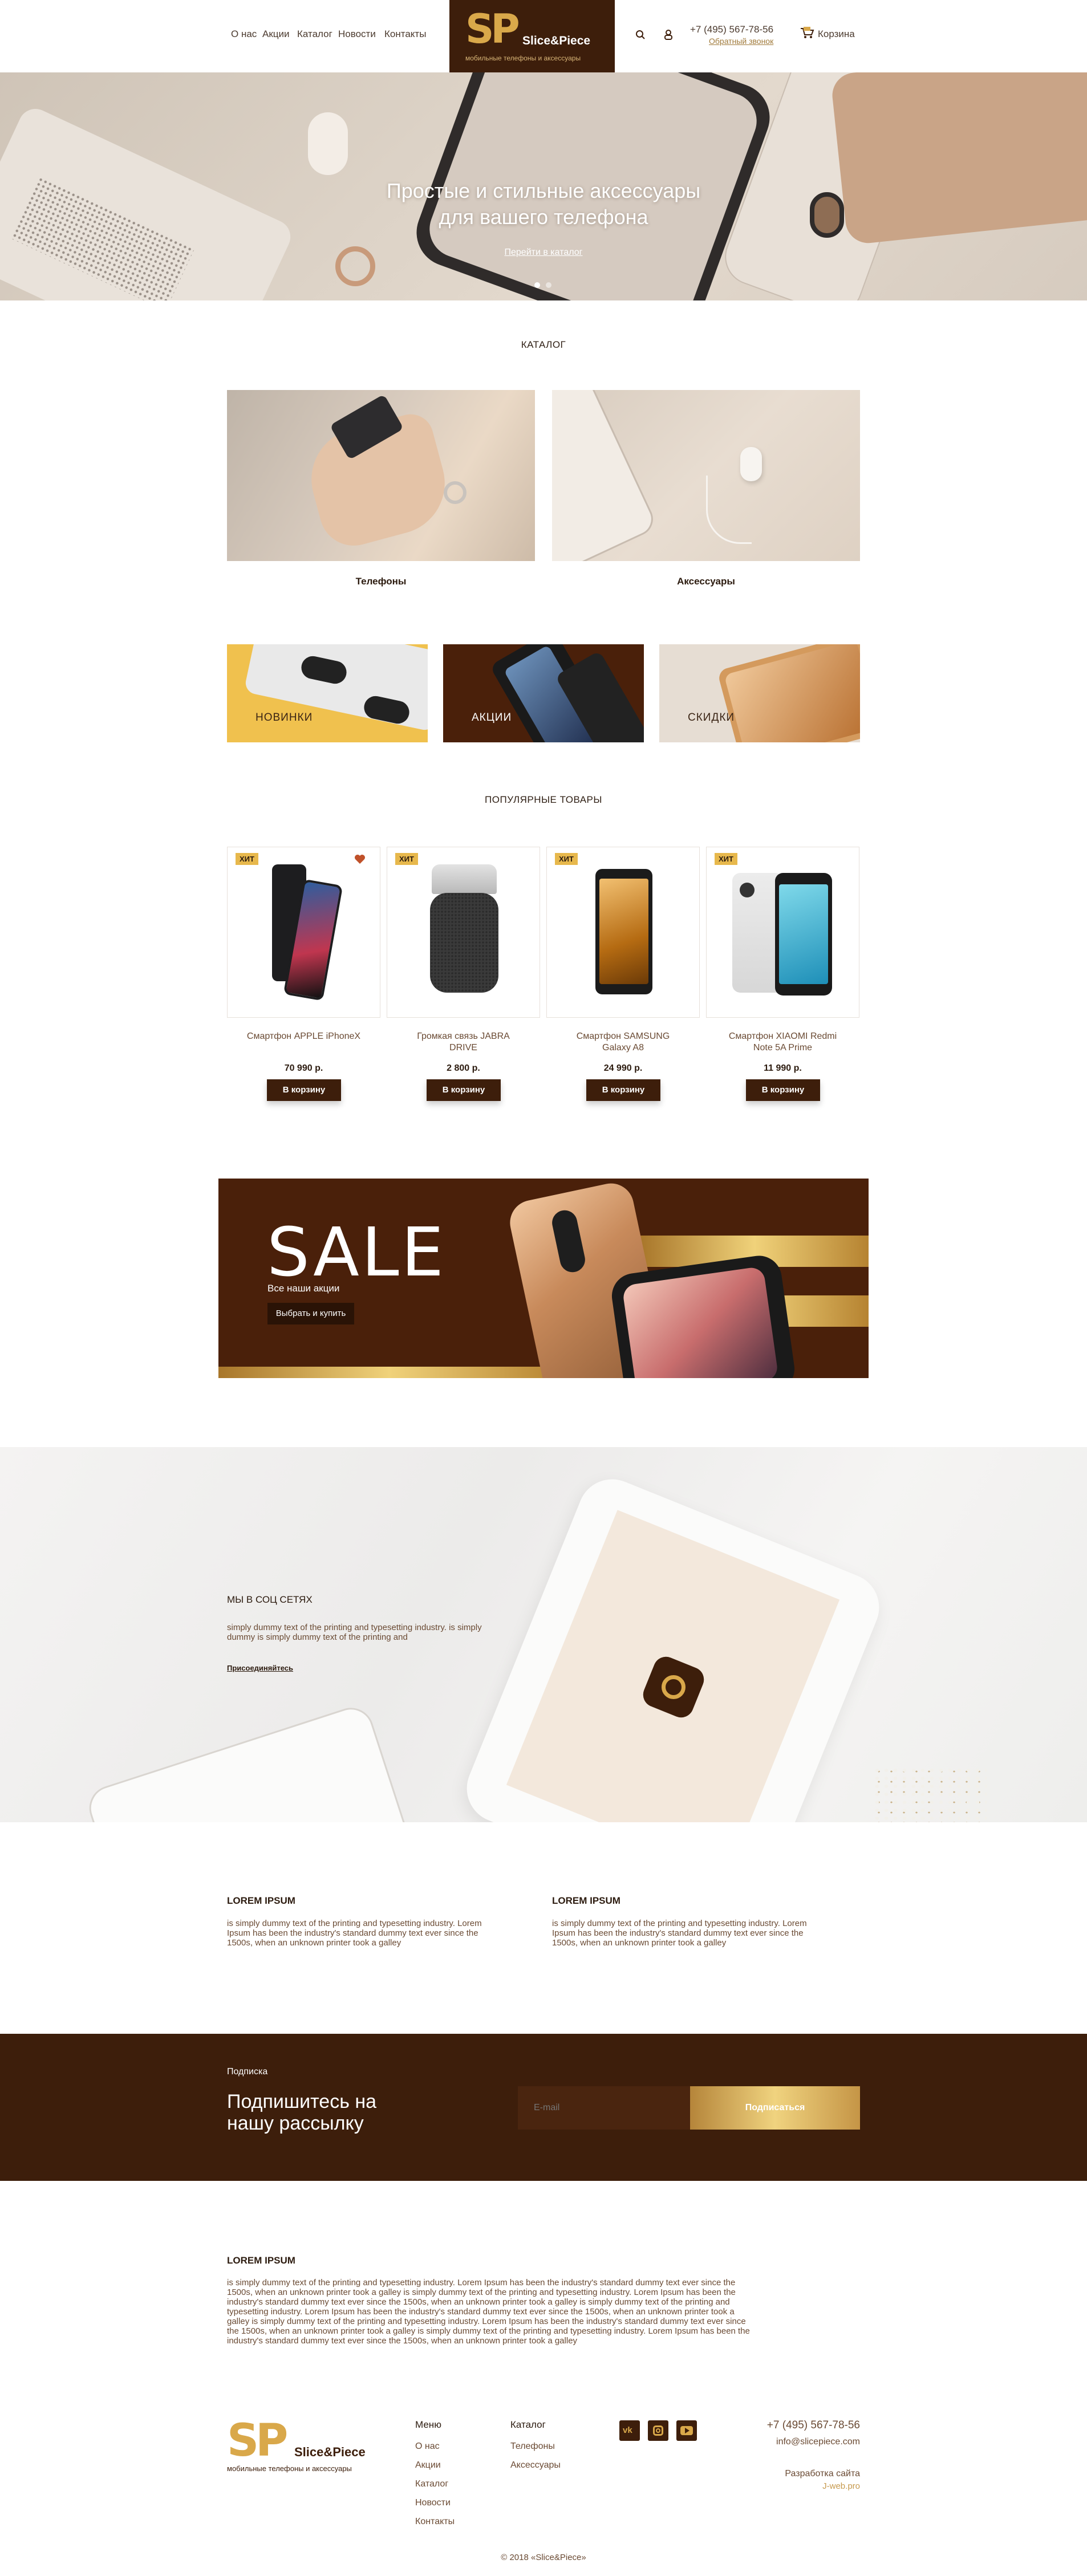 Image resolution: width=1087 pixels, height=2576 pixels. Describe the element at coordinates (428, 2465) in the screenshot. I see `footer-link-sales: Акции` at that location.